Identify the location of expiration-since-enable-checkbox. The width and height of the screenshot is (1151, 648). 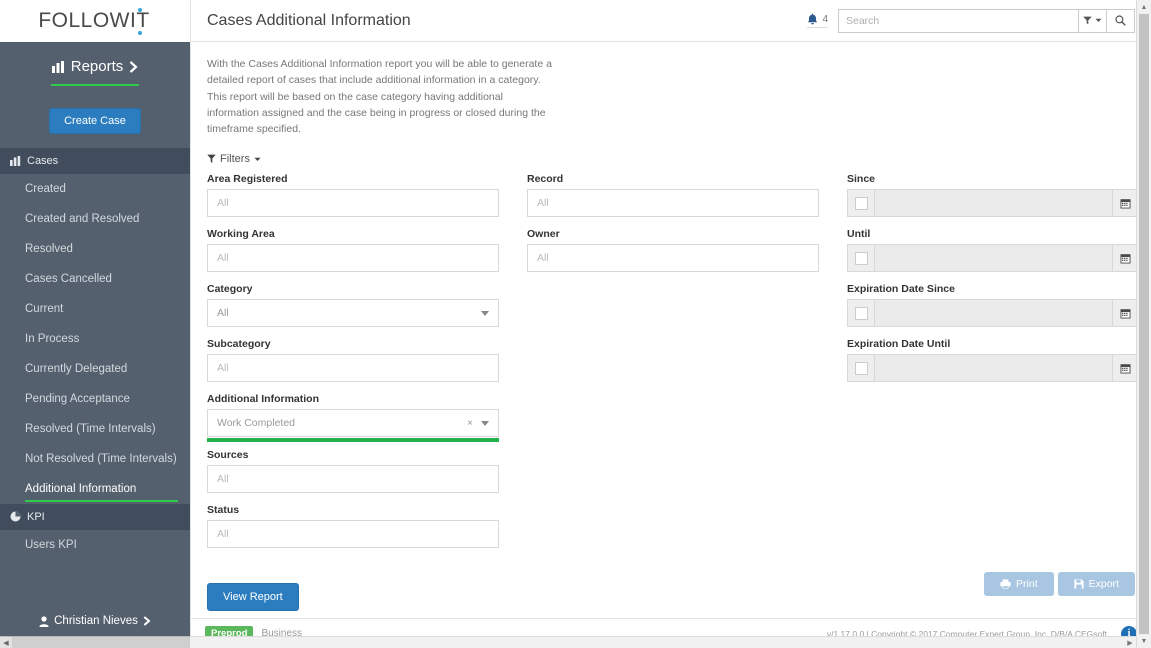
(861, 313).